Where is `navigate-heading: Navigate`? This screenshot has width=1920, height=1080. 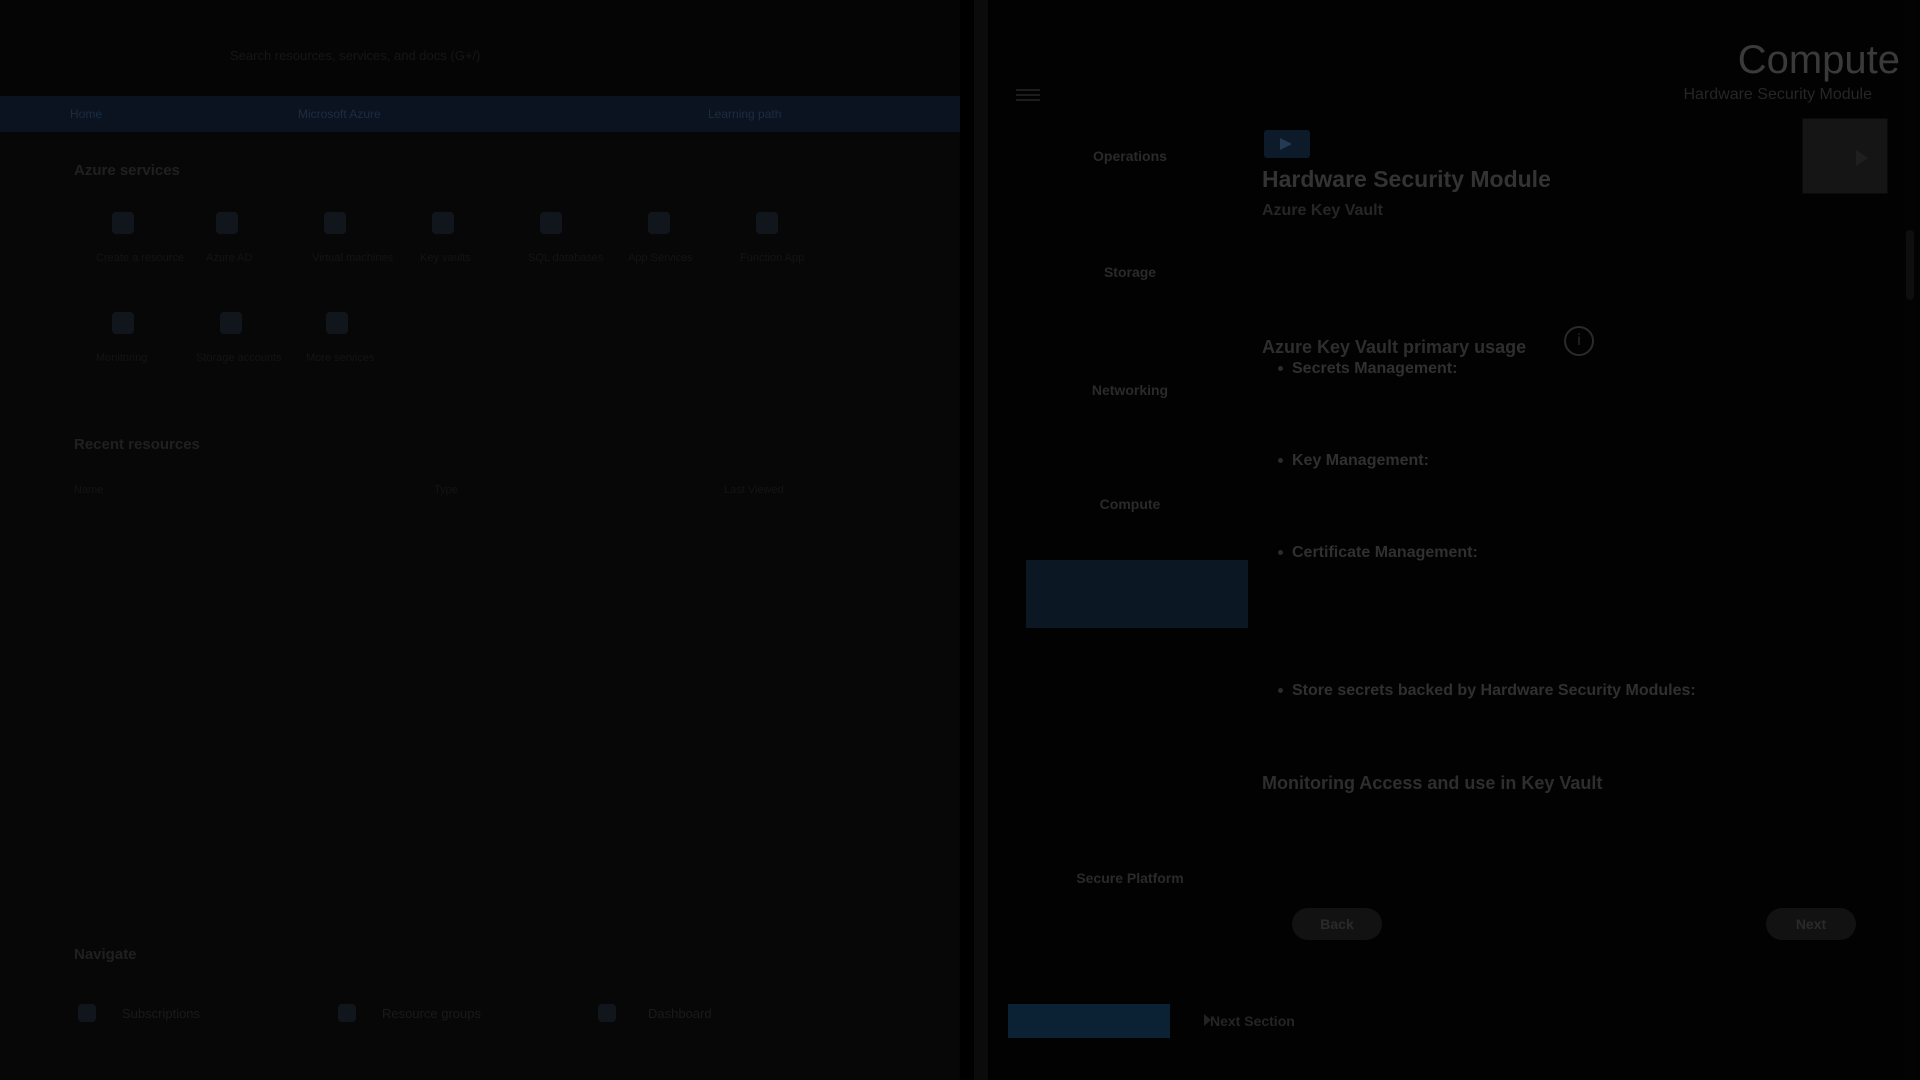
navigate-heading: Navigate is located at coordinates (105, 954).